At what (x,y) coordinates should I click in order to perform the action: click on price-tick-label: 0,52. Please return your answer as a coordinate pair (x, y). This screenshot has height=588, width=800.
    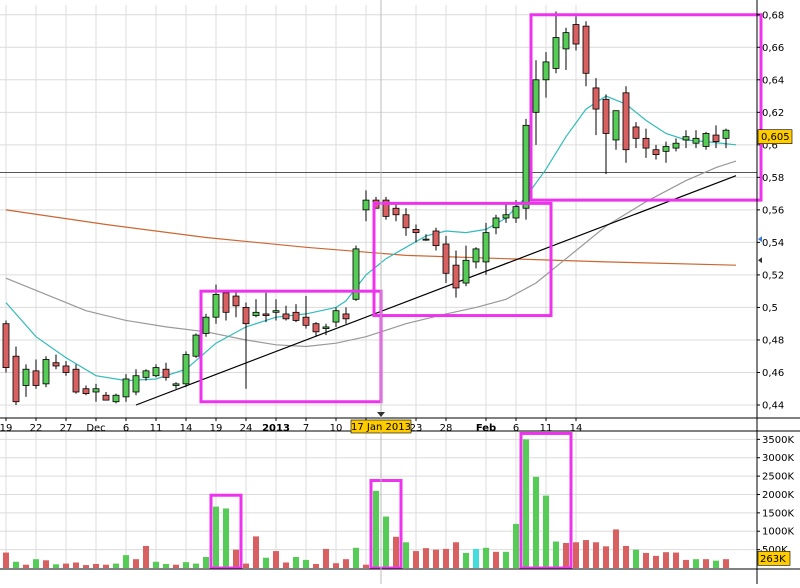
    Looking at the image, I should click on (773, 275).